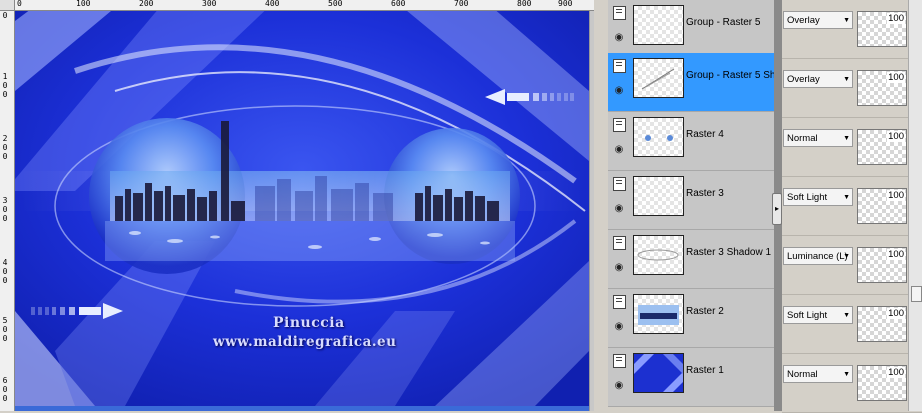 This screenshot has width=922, height=413. Describe the element at coordinates (5, 380) in the screenshot. I see `ruler-left-label: 6` at that location.